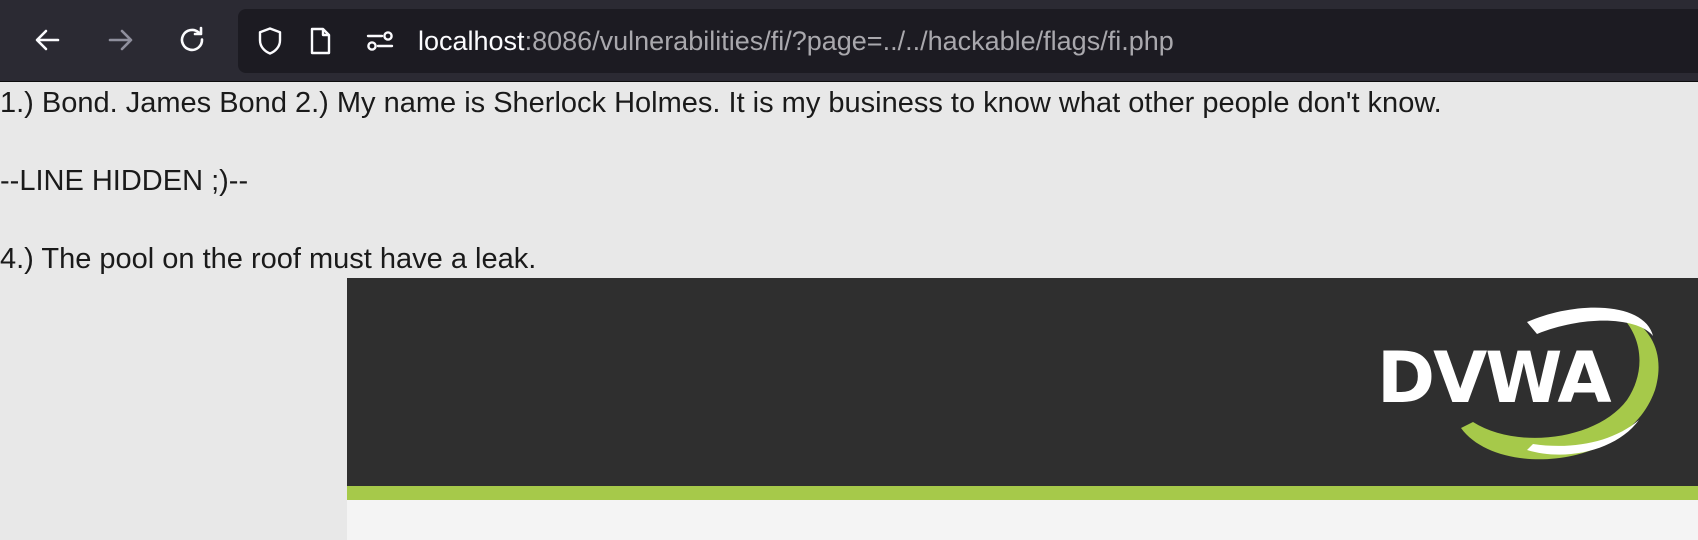 Image resolution: width=1698 pixels, height=540 pixels. Describe the element at coordinates (1494, 378) in the screenshot. I see `dvwa-logo-text: DVWA` at that location.